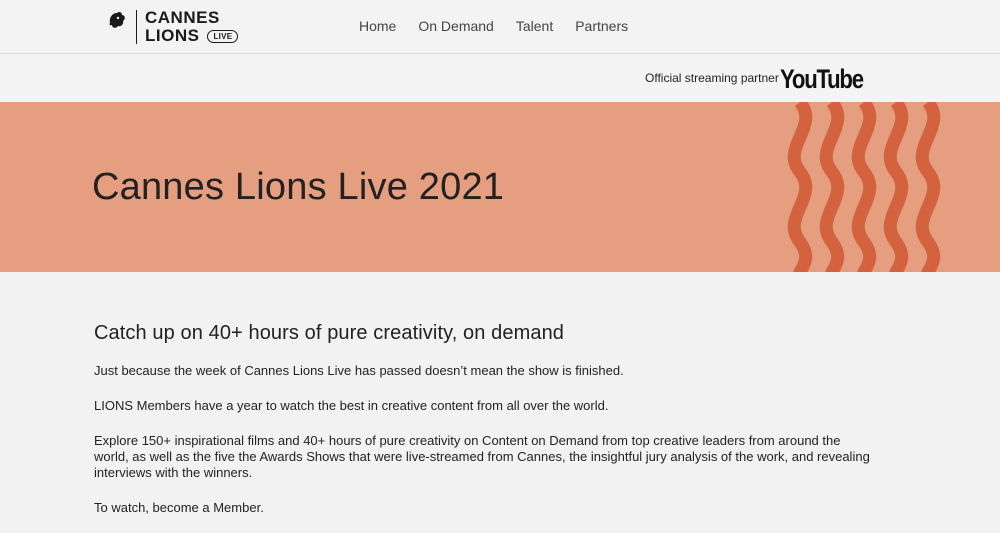  Describe the element at coordinates (534, 26) in the screenshot. I see `nav-talent: Talent` at that location.